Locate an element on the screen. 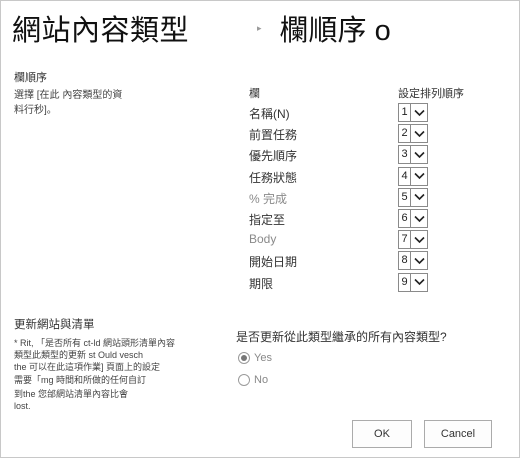 The height and width of the screenshot is (458, 520). column-row: Body 7 is located at coordinates (339, 240).